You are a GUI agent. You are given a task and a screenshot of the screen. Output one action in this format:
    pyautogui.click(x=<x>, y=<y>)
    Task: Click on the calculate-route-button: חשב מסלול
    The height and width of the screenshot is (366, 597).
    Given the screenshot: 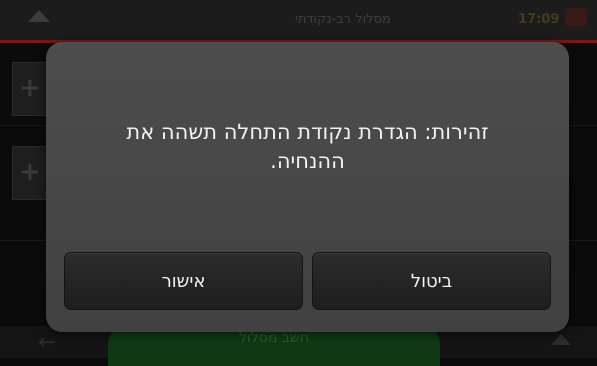 What is the action you would take?
    pyautogui.click(x=274, y=346)
    